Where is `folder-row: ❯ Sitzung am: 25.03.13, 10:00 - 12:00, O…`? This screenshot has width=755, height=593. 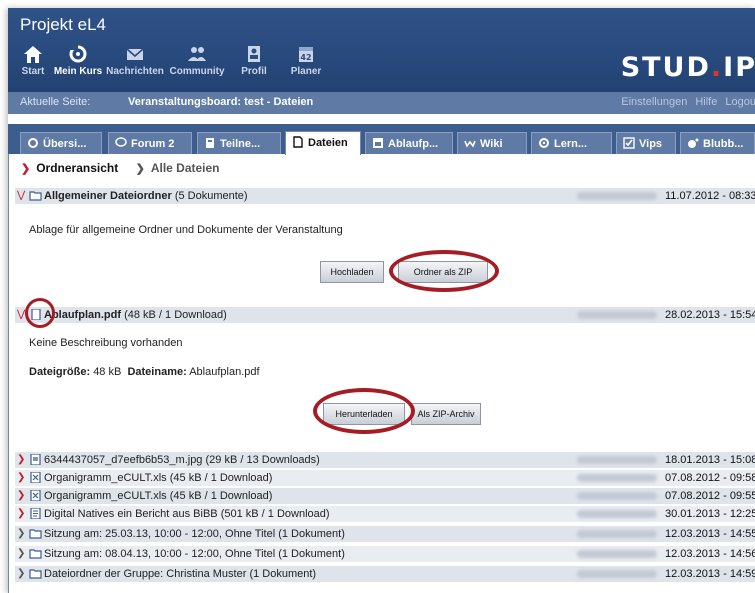 folder-row: ❯ Sitzung am: 25.03.13, 10:00 - 12:00, O… is located at coordinates (385, 534).